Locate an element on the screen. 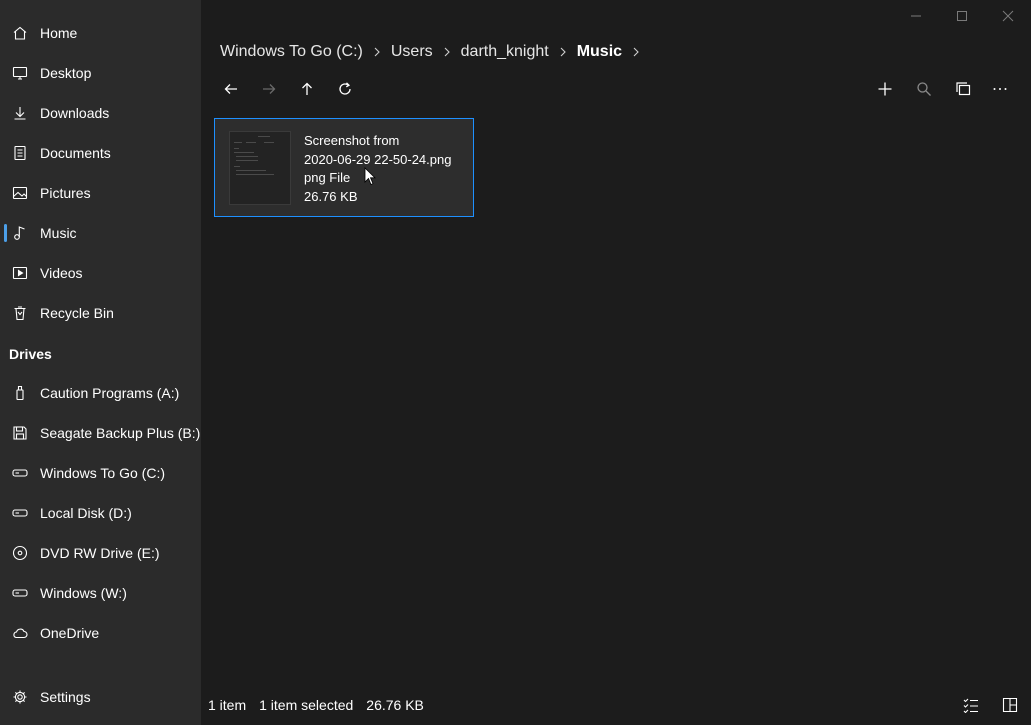 Image resolution: width=1031 pixels, height=725 pixels. home-icon is located at coordinates (20, 33).